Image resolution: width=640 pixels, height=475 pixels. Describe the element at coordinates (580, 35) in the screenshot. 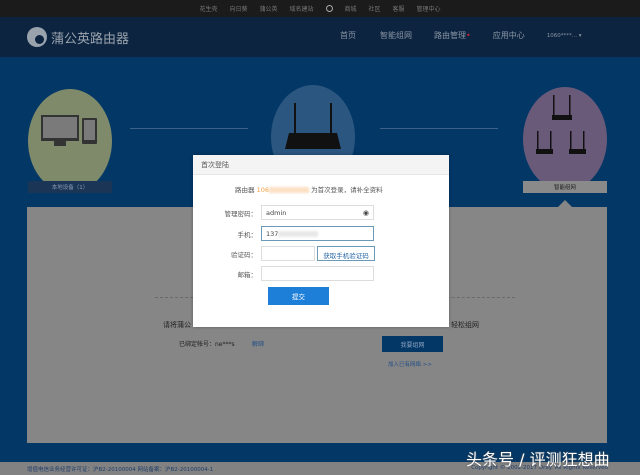

I see `chevron-down-icon: ▾` at that location.